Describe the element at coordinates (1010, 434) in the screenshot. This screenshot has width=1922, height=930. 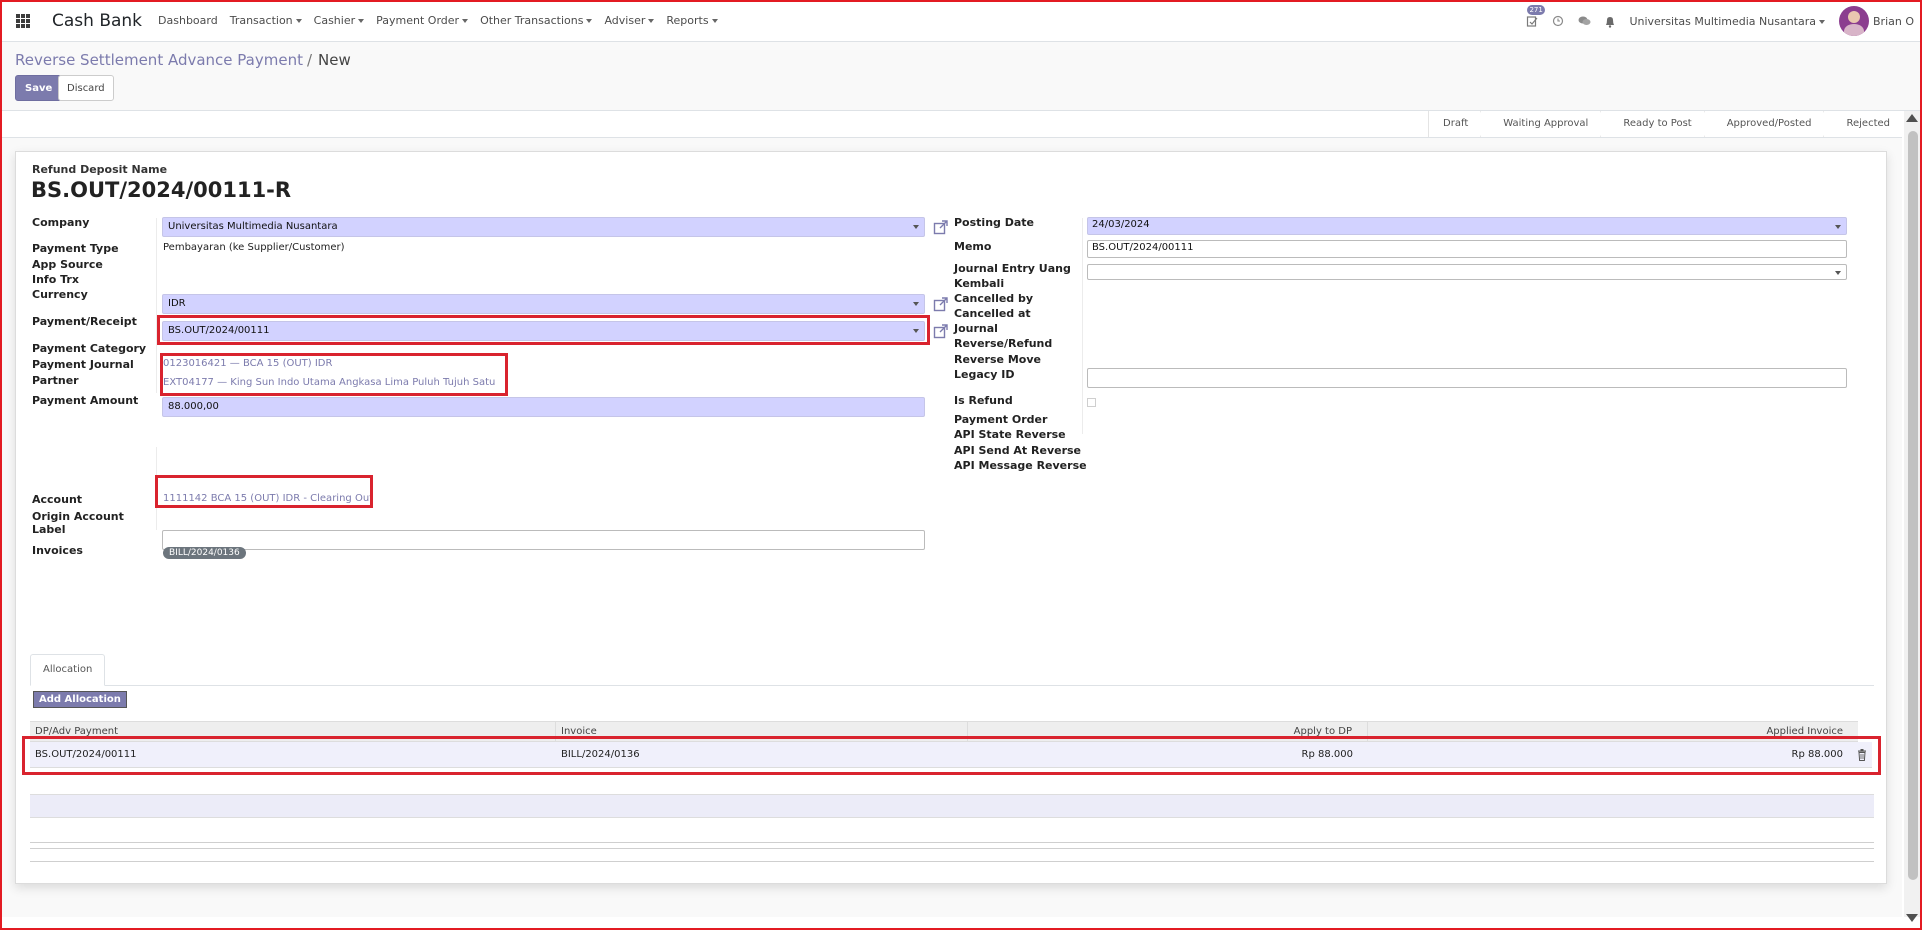
I see `api-state-reverse-label: API State Reverse` at that location.